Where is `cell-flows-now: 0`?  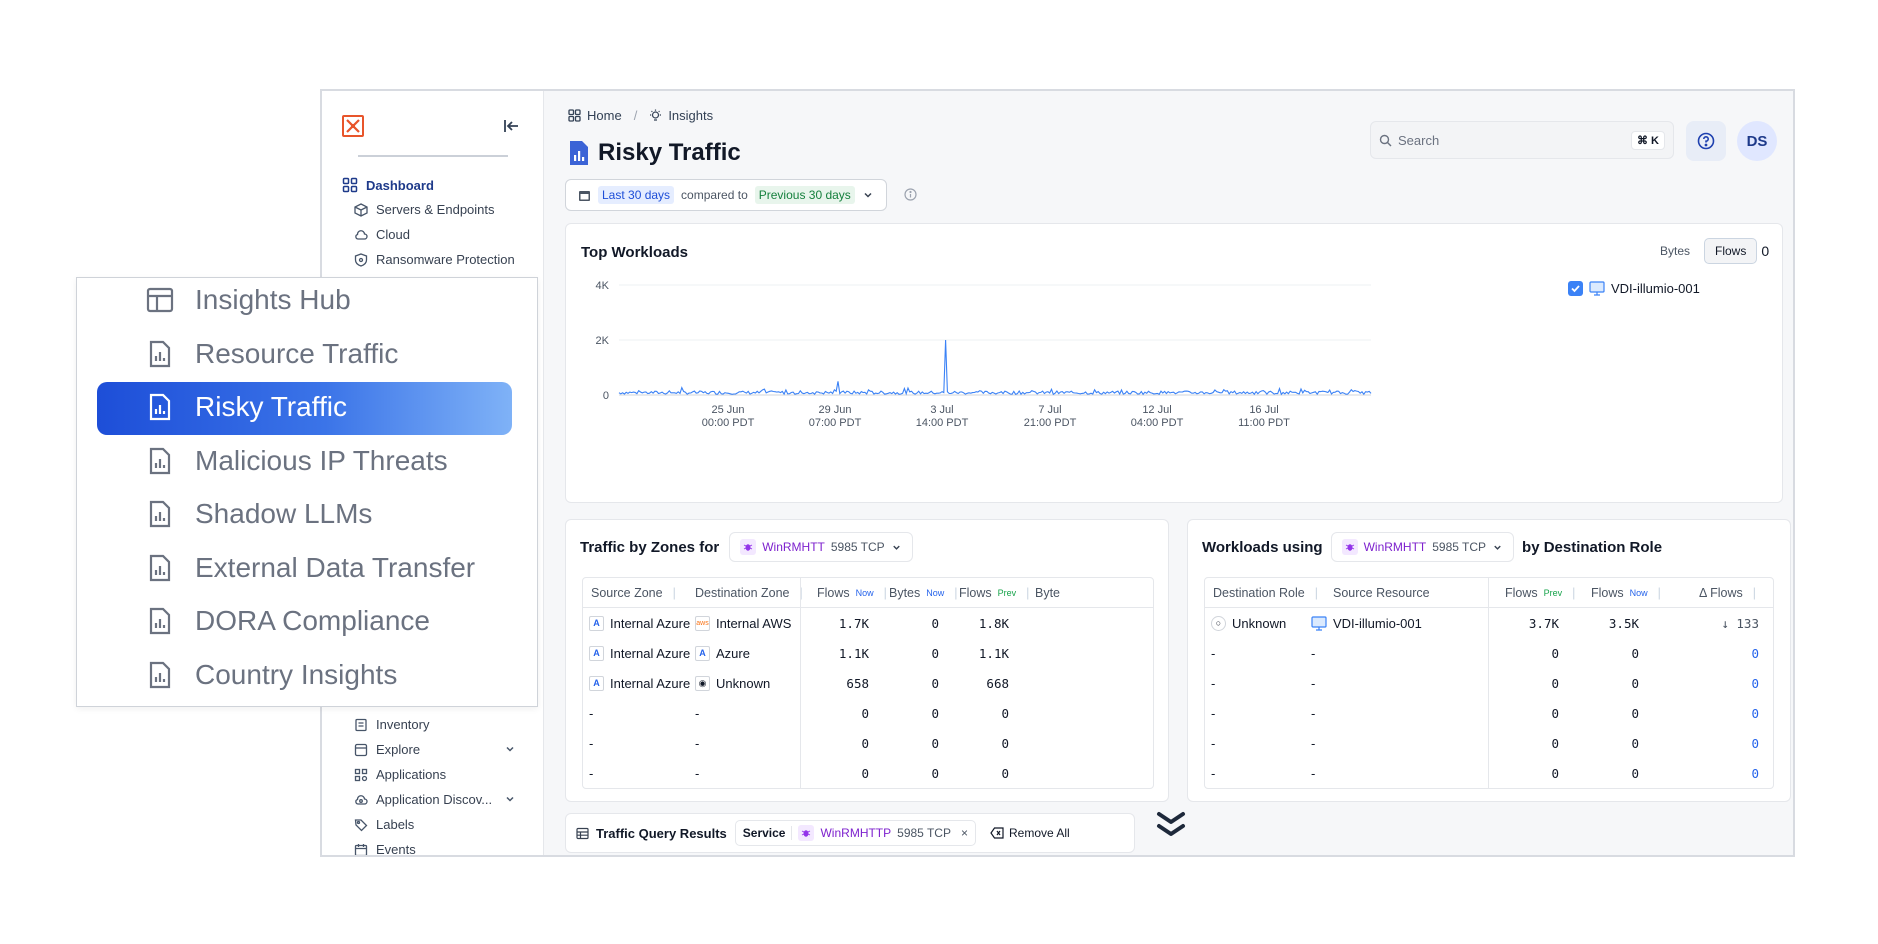
cell-flows-now: 0 is located at coordinates (1635, 713).